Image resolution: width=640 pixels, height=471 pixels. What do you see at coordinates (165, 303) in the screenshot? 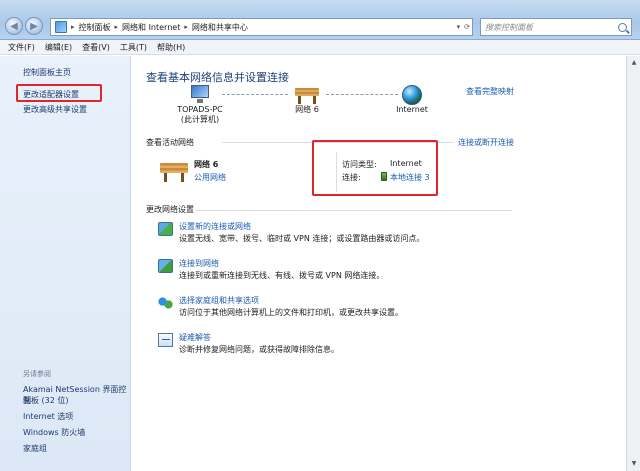
I see `homegroup-icon` at bounding box center [165, 303].